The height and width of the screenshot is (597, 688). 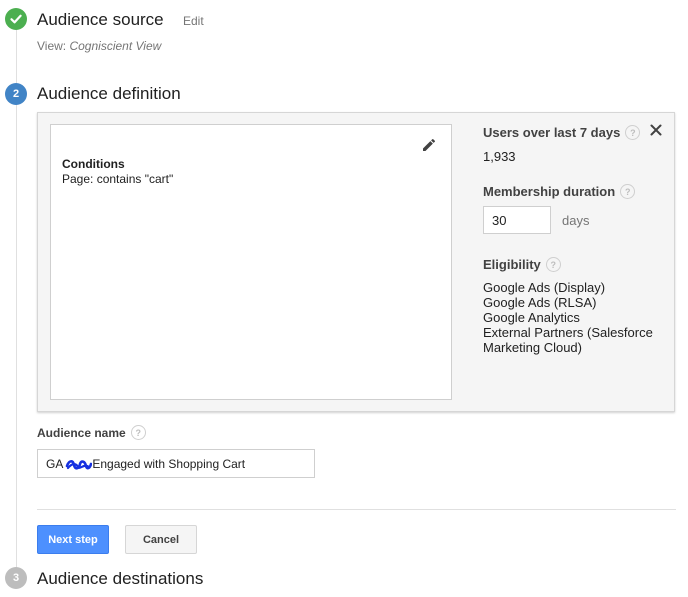 What do you see at coordinates (576, 220) in the screenshot?
I see `membership-unit: days` at bounding box center [576, 220].